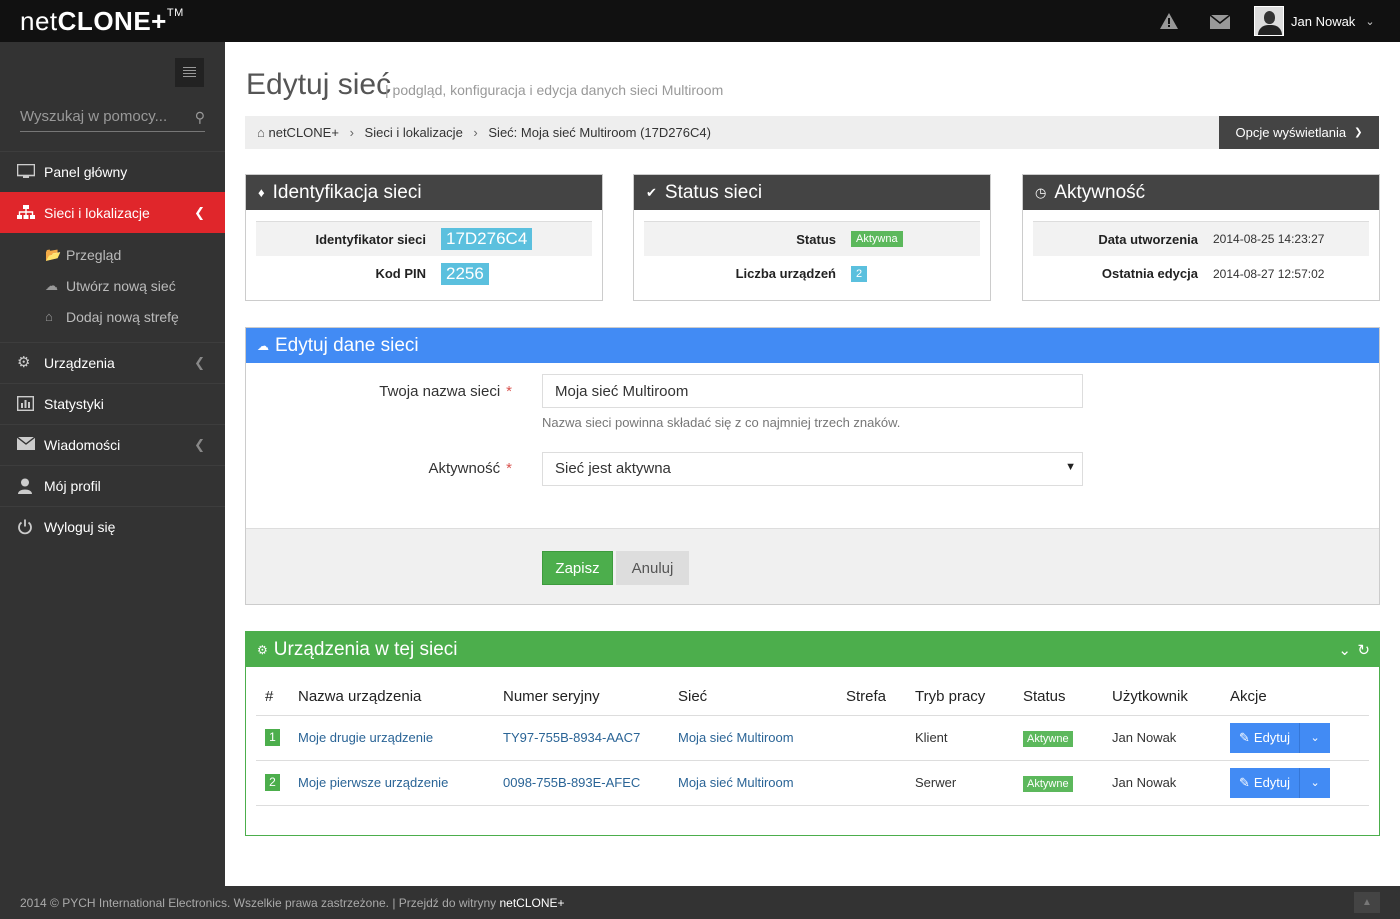 The width and height of the screenshot is (1400, 919). Describe the element at coordinates (189, 72) in the screenshot. I see `sidebar-toggle-button` at that location.